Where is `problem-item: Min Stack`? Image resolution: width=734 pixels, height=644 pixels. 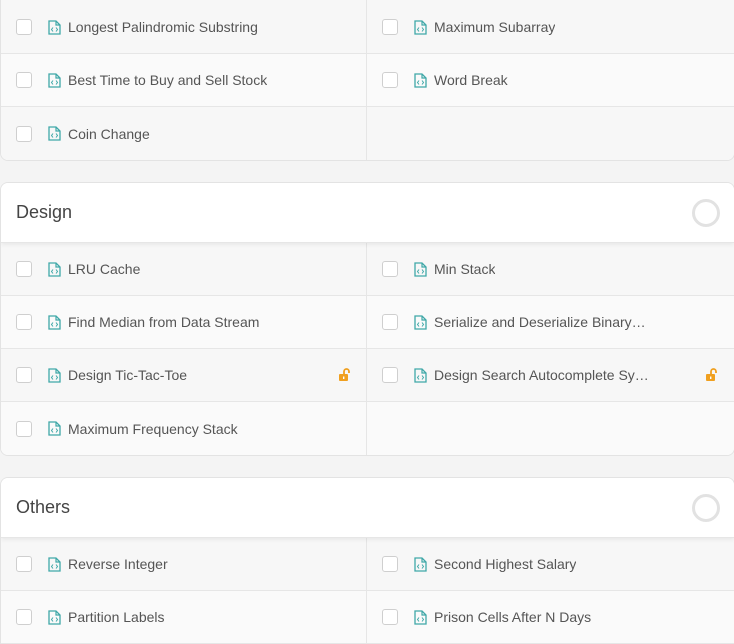 problem-item: Min Stack is located at coordinates (550, 269).